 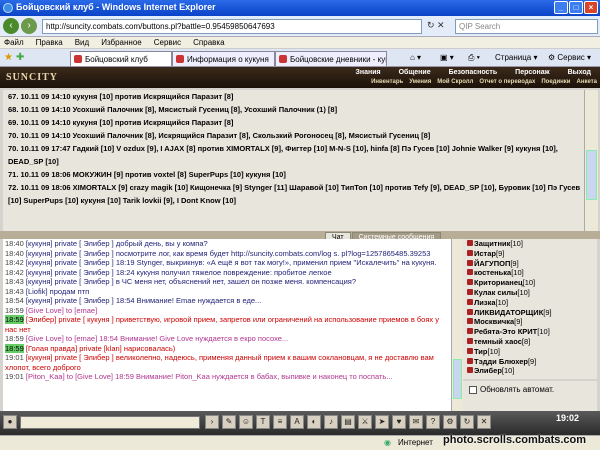 I want to click on page-menu: Страница ▾, so click(x=516, y=57).